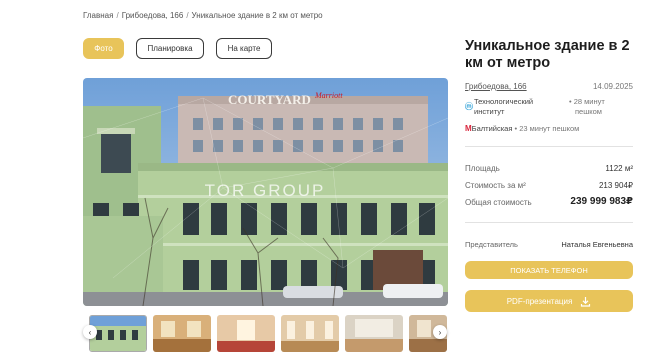  Describe the element at coordinates (328, 95) in the screenshot. I see `hotel-sign-brand: Marriott` at that location.